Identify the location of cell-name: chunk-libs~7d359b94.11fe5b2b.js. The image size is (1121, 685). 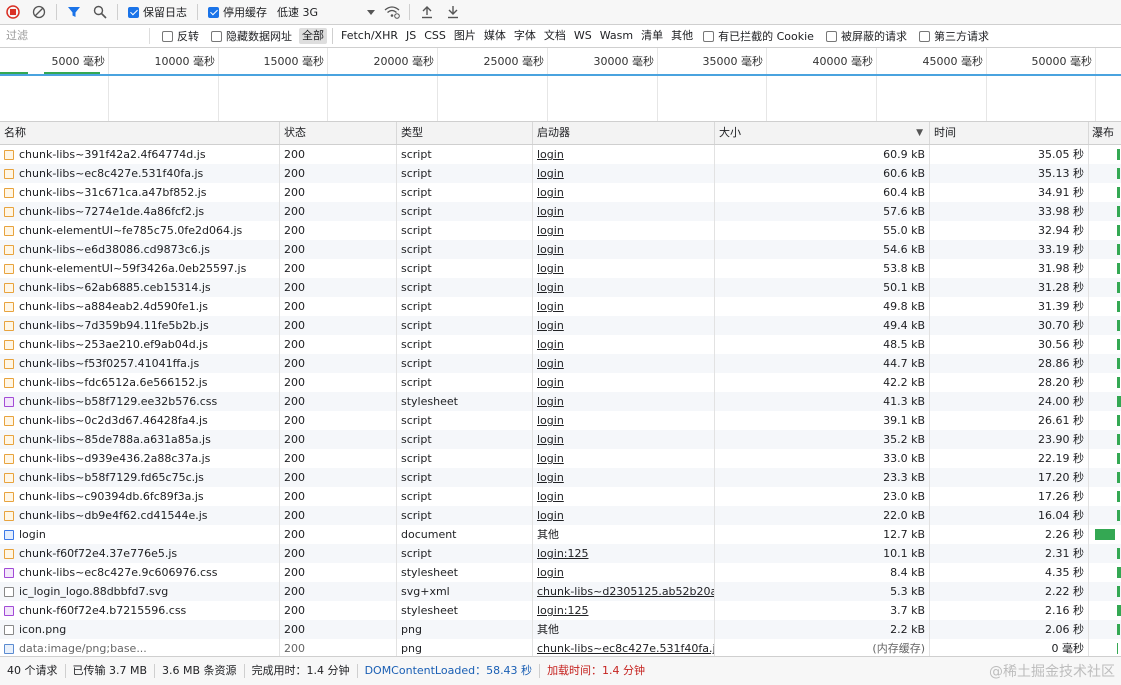
(140, 325).